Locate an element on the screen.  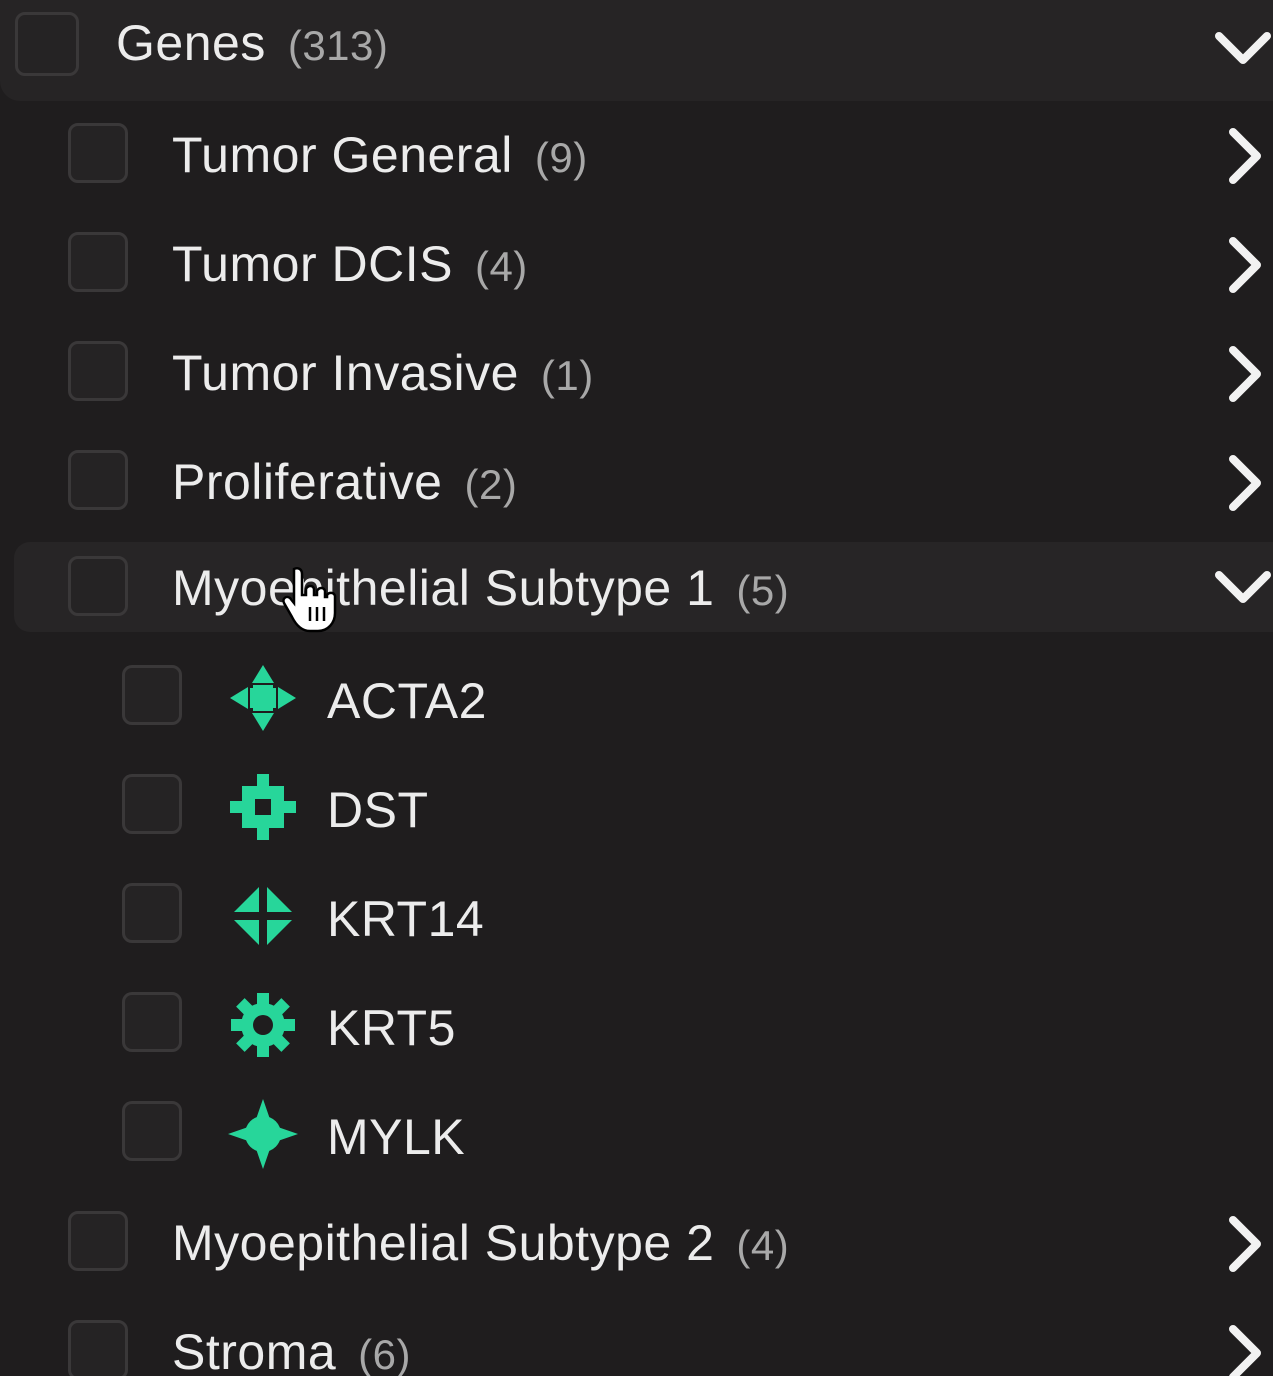
group-label: Tumor DCIS is located at coordinates (312, 264).